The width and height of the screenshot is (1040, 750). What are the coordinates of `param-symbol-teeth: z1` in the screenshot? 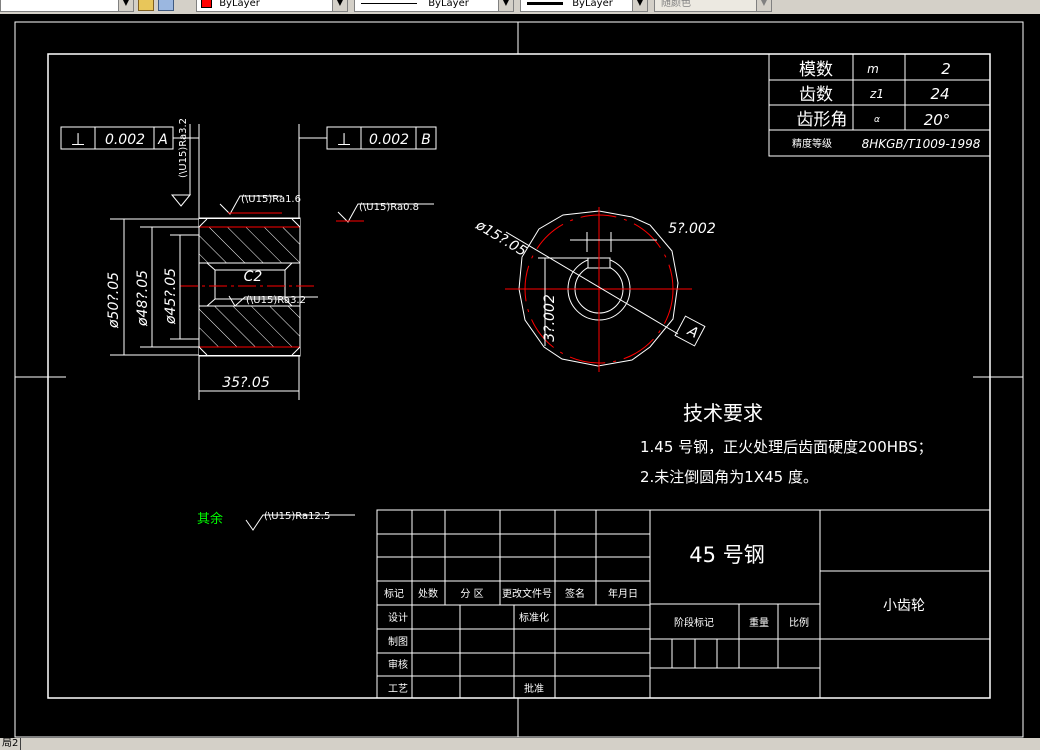 It's located at (876, 94).